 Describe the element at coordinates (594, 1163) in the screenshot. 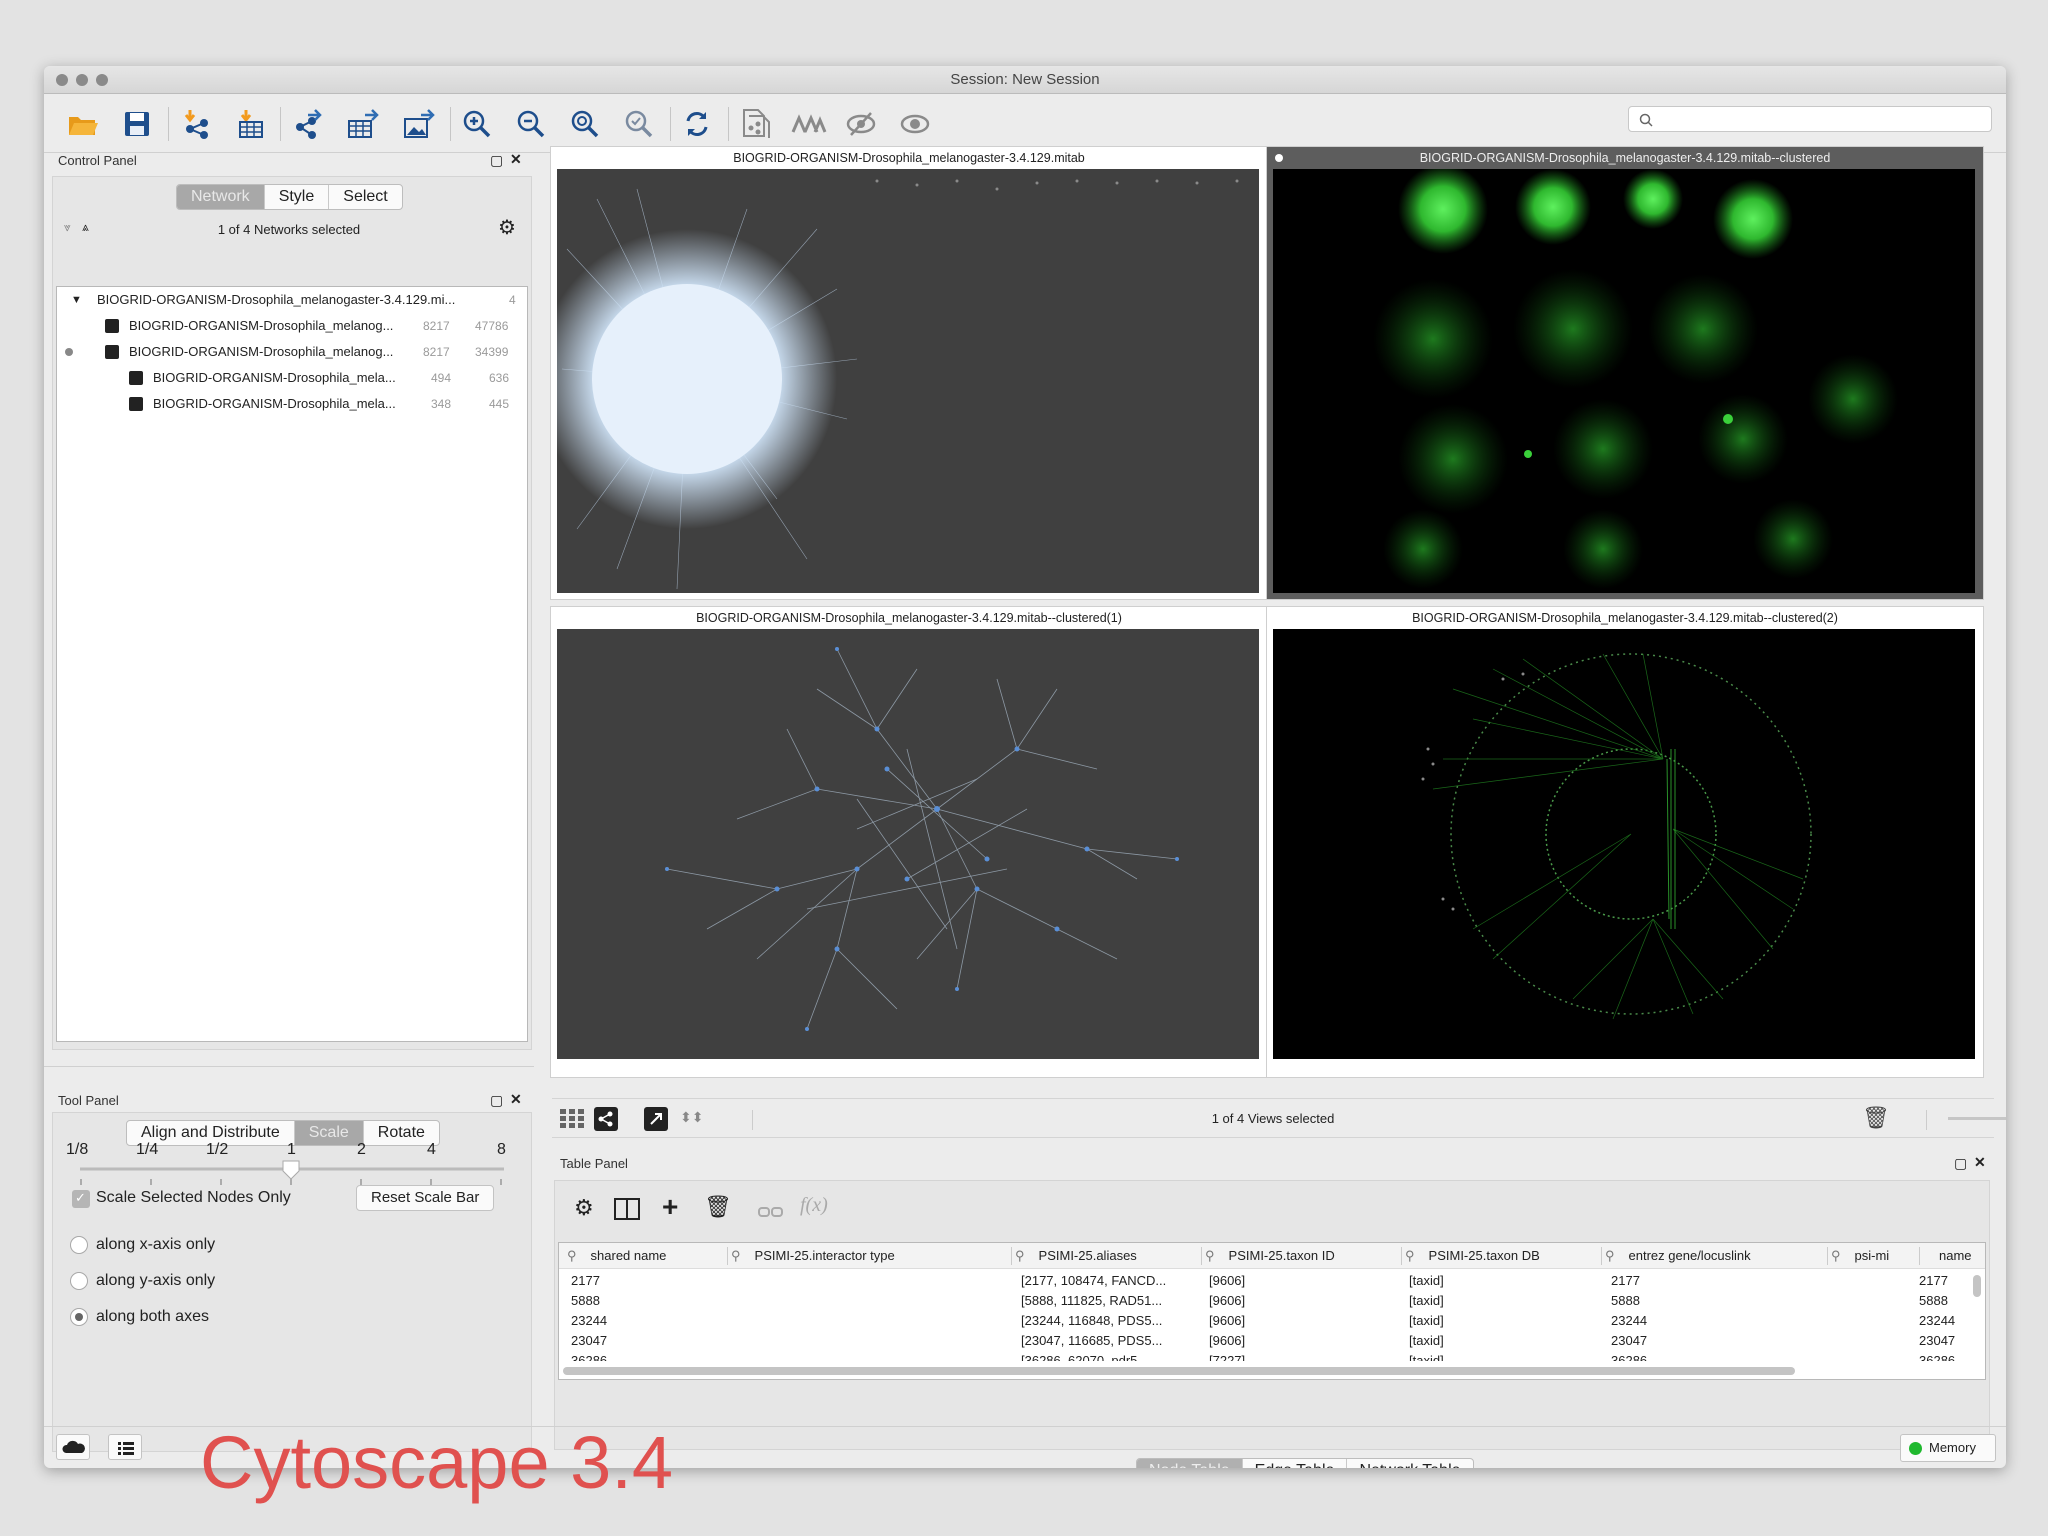

I see `table-panel-title: Table Panel` at that location.